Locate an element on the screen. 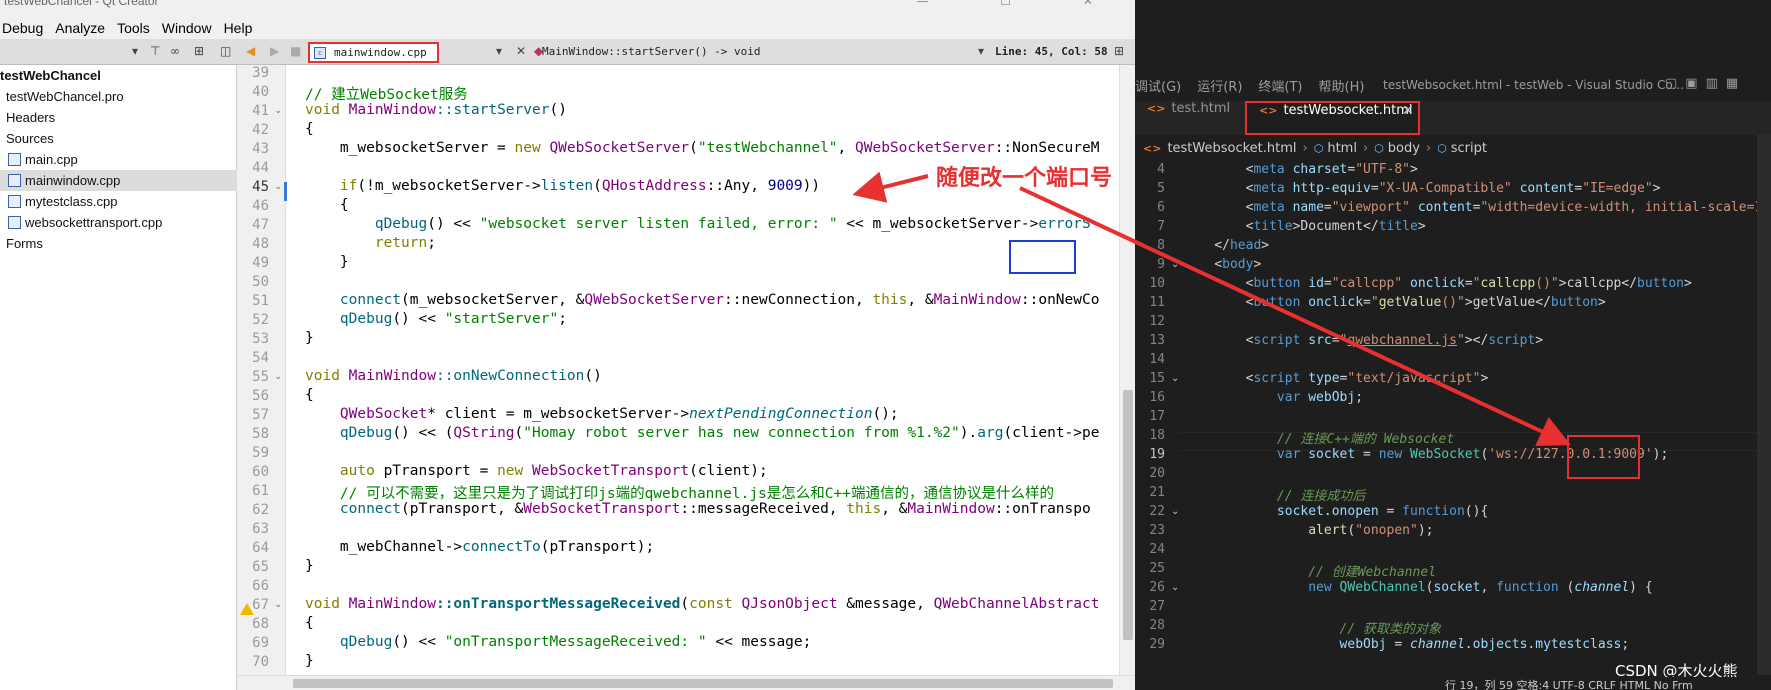 The image size is (1771, 690). code-line: void MainWindow::onNewConnection() is located at coordinates (453, 376).